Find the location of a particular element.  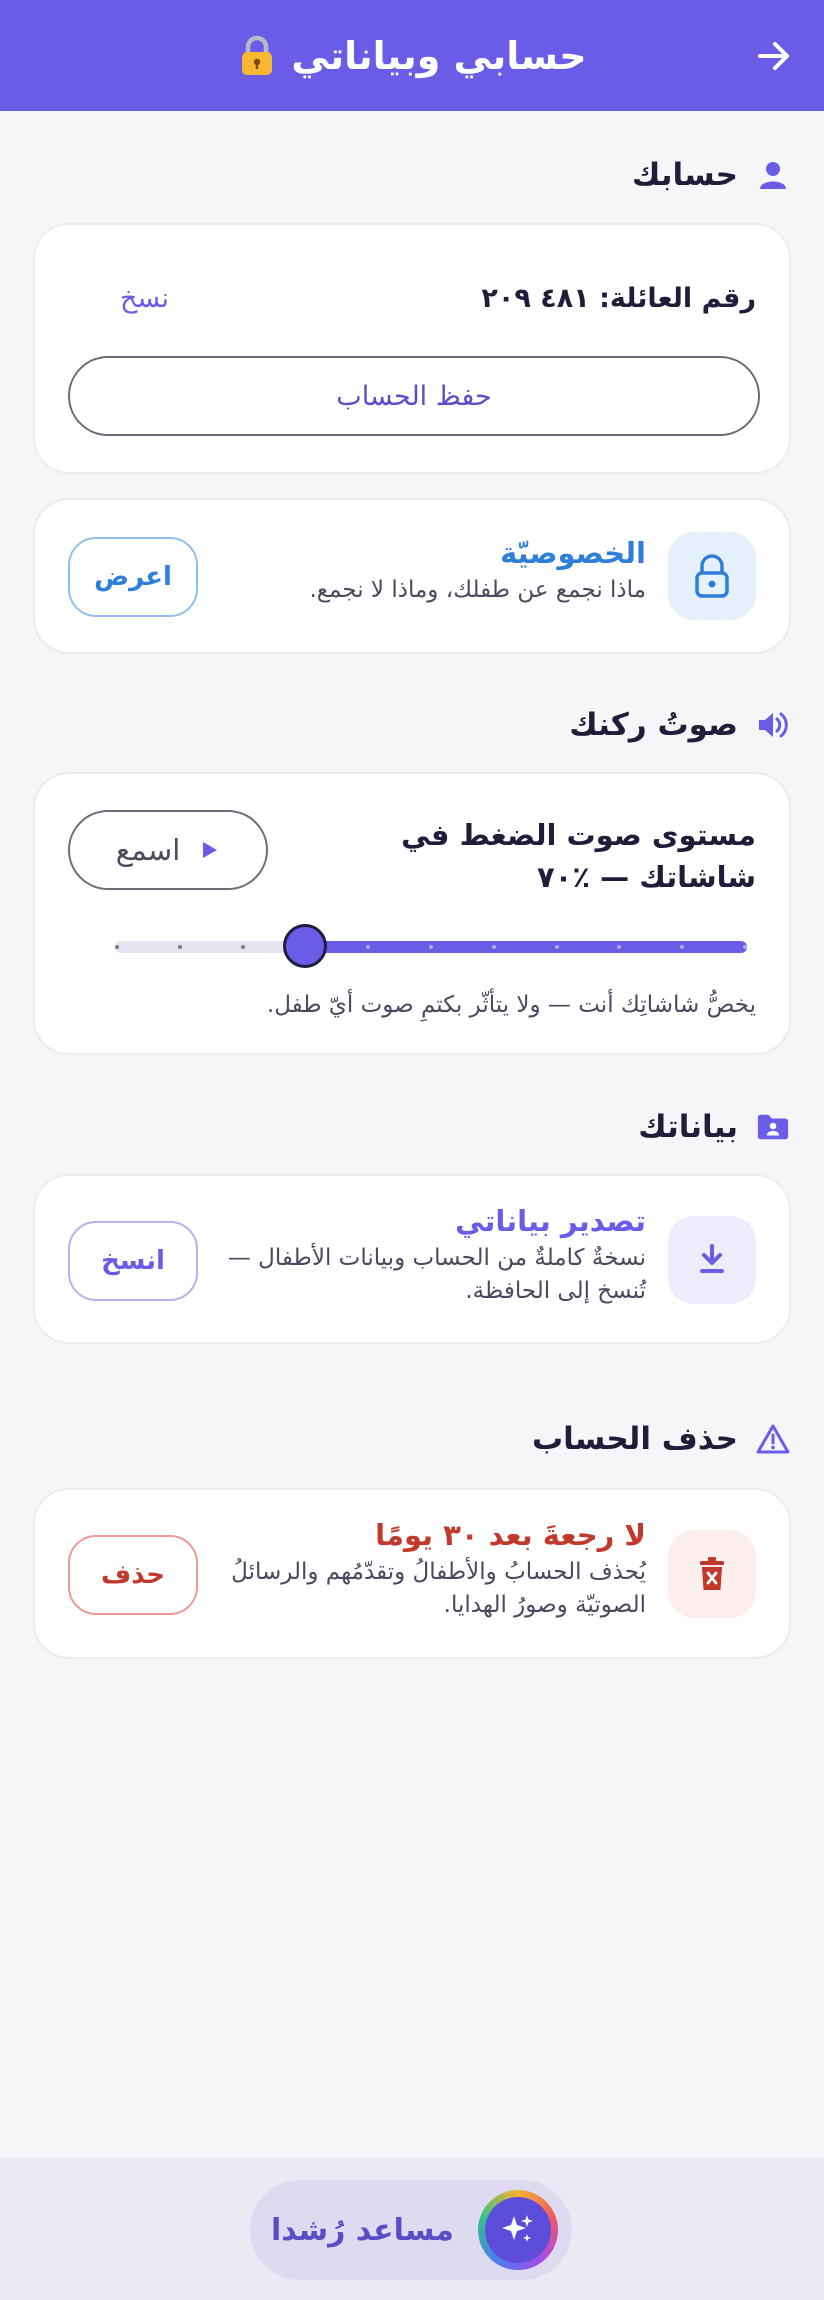

privacy-icon-box is located at coordinates (712, 576).